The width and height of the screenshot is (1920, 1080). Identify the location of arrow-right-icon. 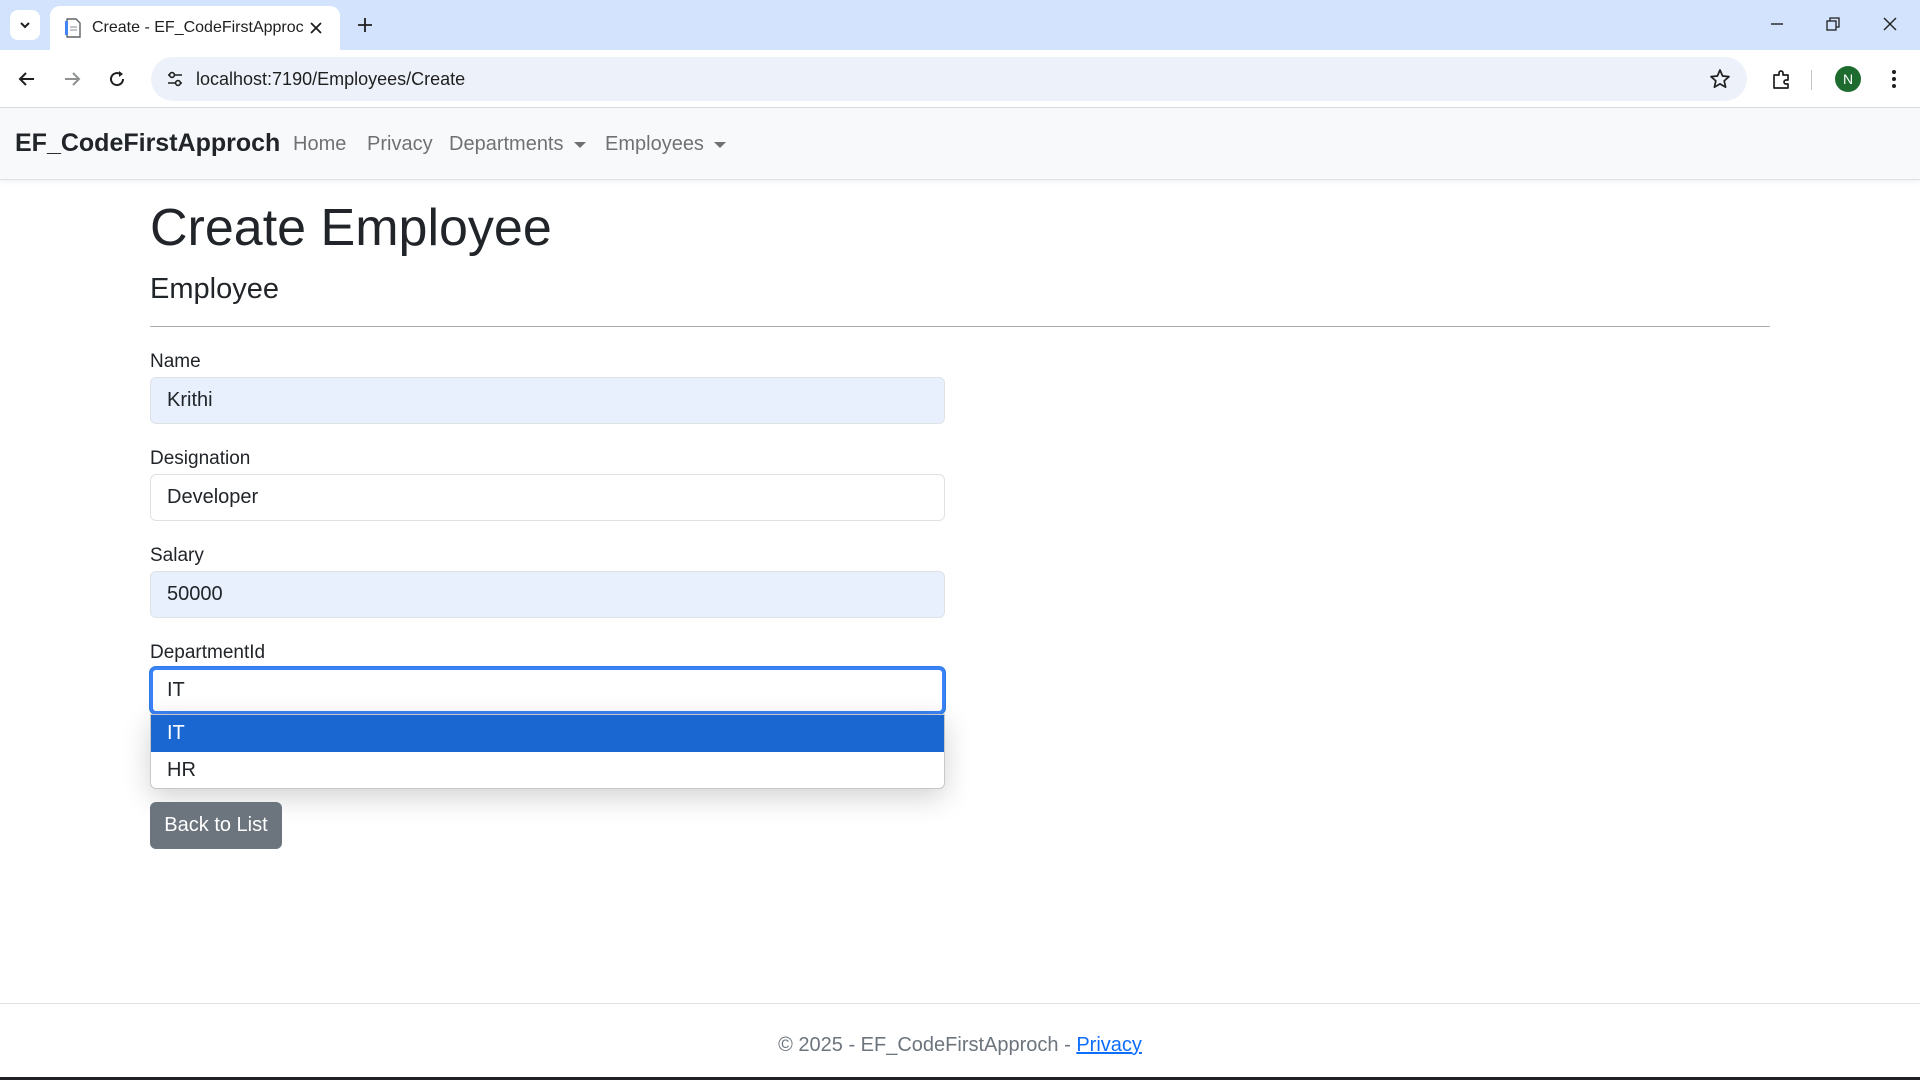
(73, 79).